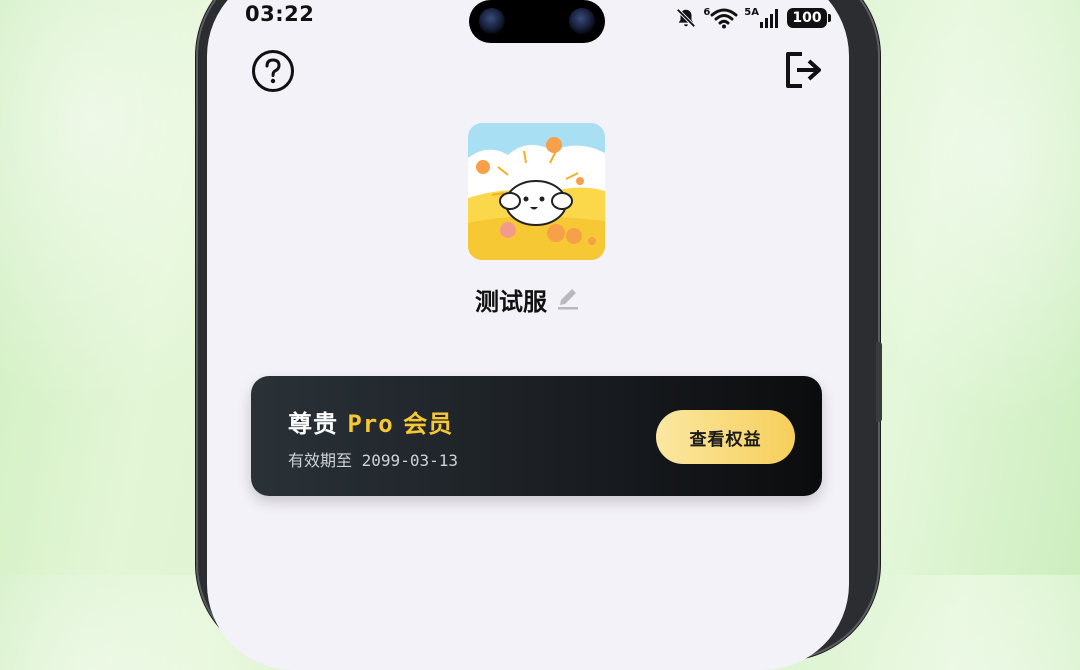 This screenshot has height=670, width=1080. What do you see at coordinates (770, 18) in the screenshot?
I see `signal-icon` at bounding box center [770, 18].